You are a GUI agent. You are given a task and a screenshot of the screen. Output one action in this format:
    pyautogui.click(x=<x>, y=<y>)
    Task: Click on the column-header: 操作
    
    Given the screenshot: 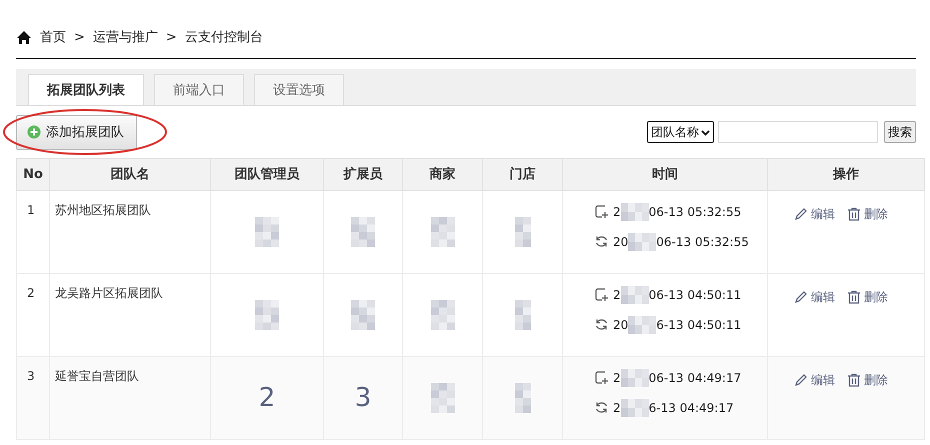 What is the action you would take?
    pyautogui.click(x=846, y=174)
    